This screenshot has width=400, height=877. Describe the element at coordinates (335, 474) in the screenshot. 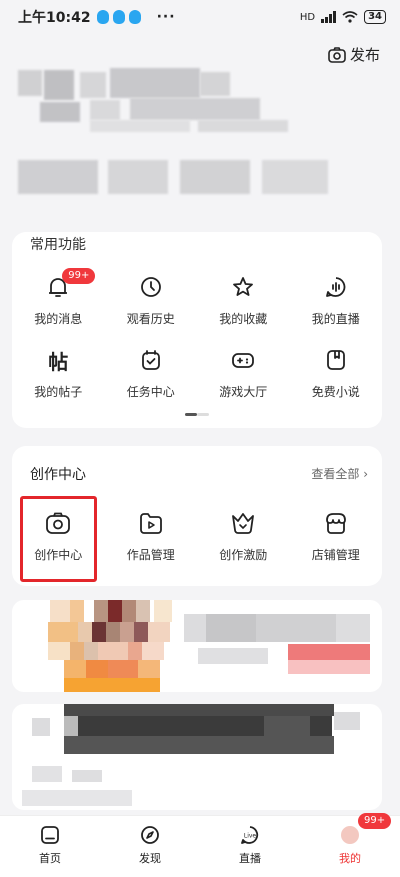

I see `view-all-label: 查看全部` at that location.